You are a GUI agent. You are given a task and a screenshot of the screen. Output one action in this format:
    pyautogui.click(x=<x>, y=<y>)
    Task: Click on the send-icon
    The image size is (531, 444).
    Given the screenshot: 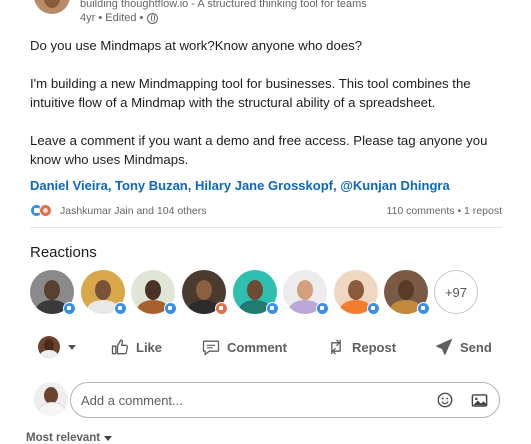 What is the action you would take?
    pyautogui.click(x=444, y=347)
    